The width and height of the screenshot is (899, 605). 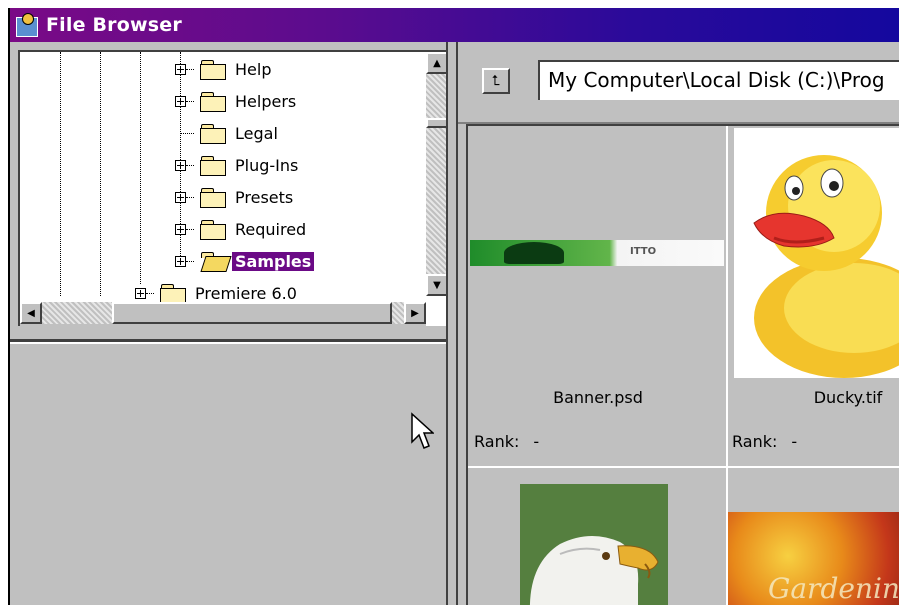 What do you see at coordinates (256, 133) in the screenshot?
I see `tree-item-label: Legal` at bounding box center [256, 133].